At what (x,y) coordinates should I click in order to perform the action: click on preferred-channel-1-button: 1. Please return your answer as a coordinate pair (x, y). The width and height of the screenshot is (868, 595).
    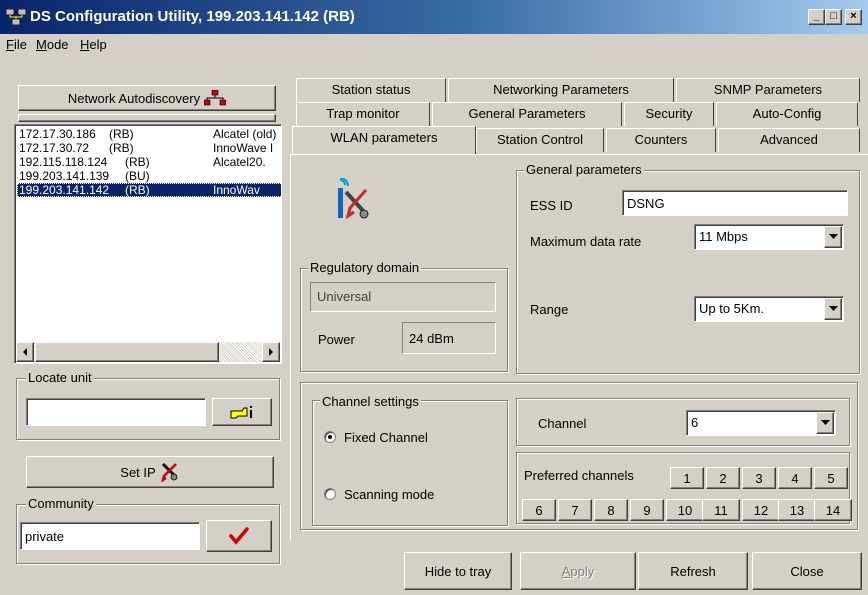
    Looking at the image, I should click on (687, 478).